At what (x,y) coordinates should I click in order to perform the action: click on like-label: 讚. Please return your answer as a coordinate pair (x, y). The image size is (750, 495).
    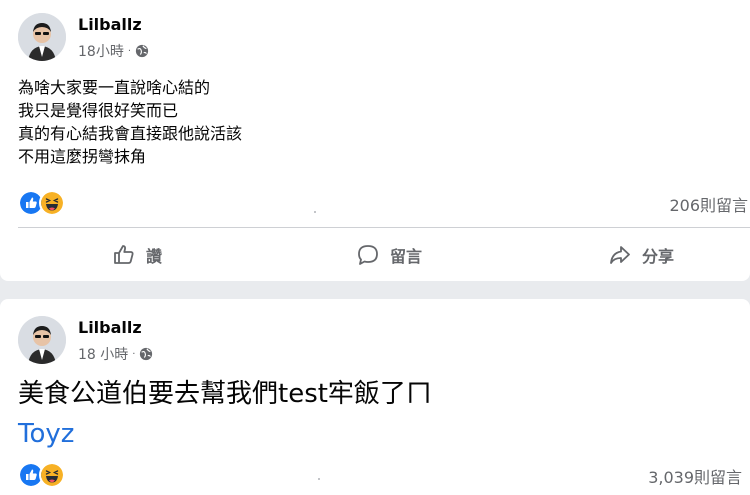
    Looking at the image, I should click on (154, 256).